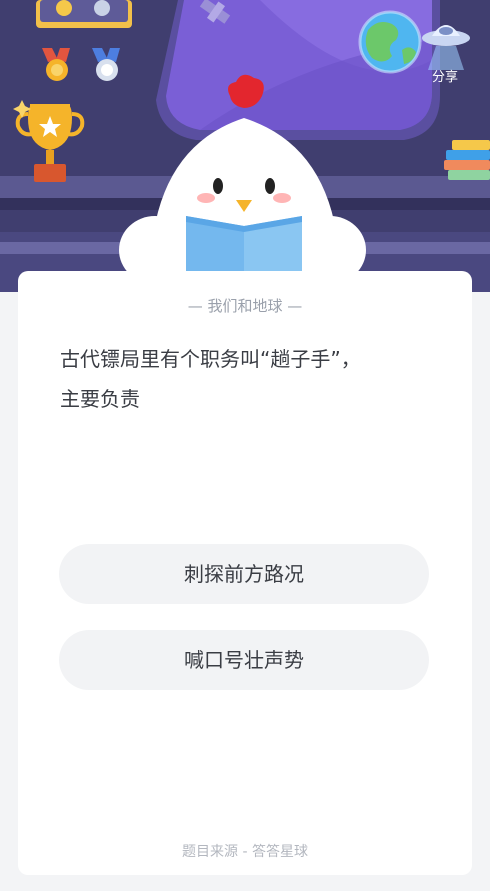  I want to click on share-label: 分享, so click(444, 77).